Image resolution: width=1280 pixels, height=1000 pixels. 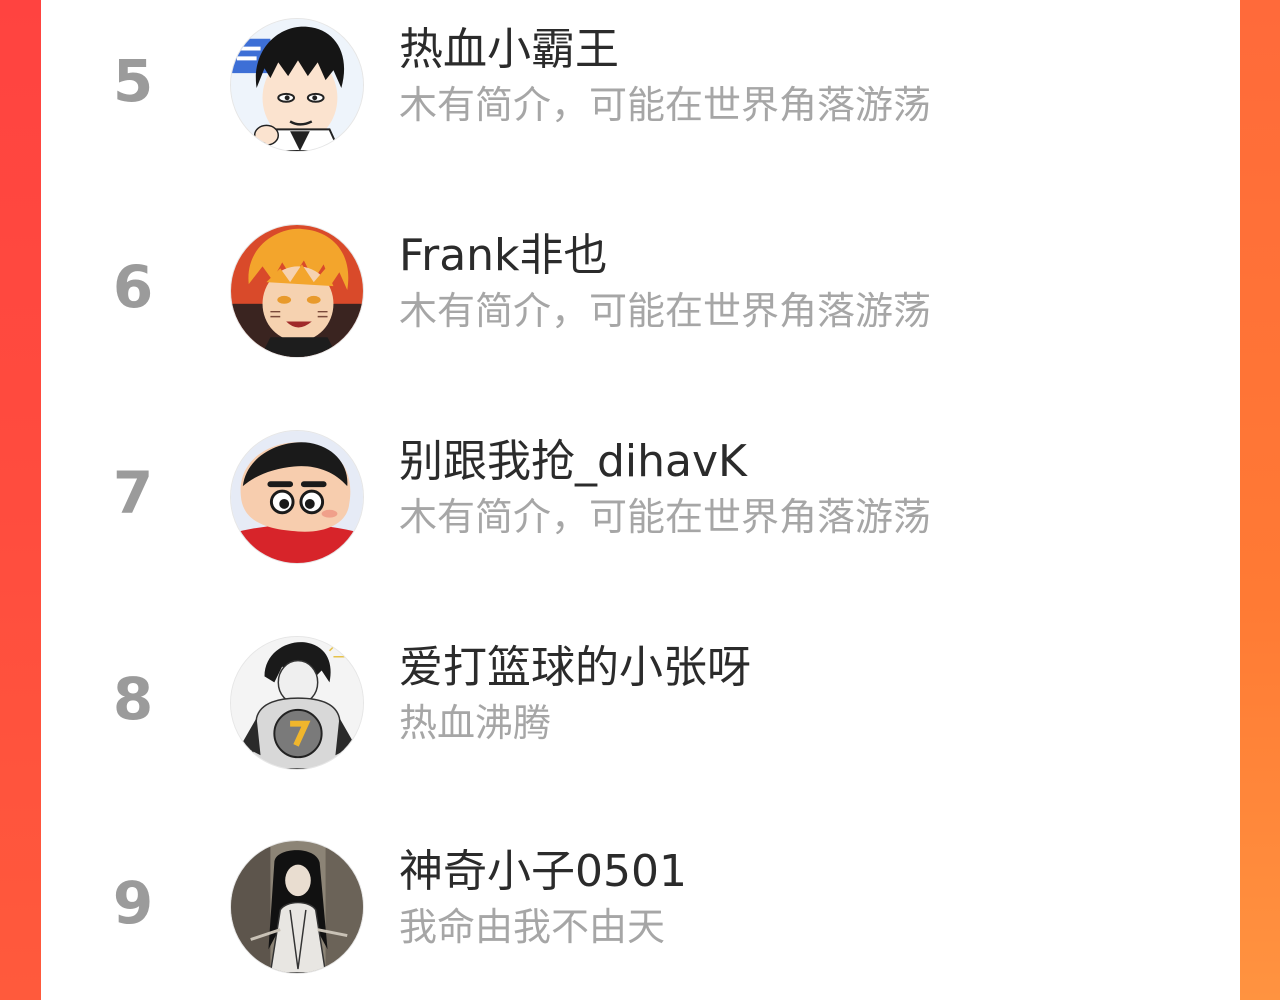 I want to click on cartoon-boy-avatar-icon, so click(x=297, y=497).